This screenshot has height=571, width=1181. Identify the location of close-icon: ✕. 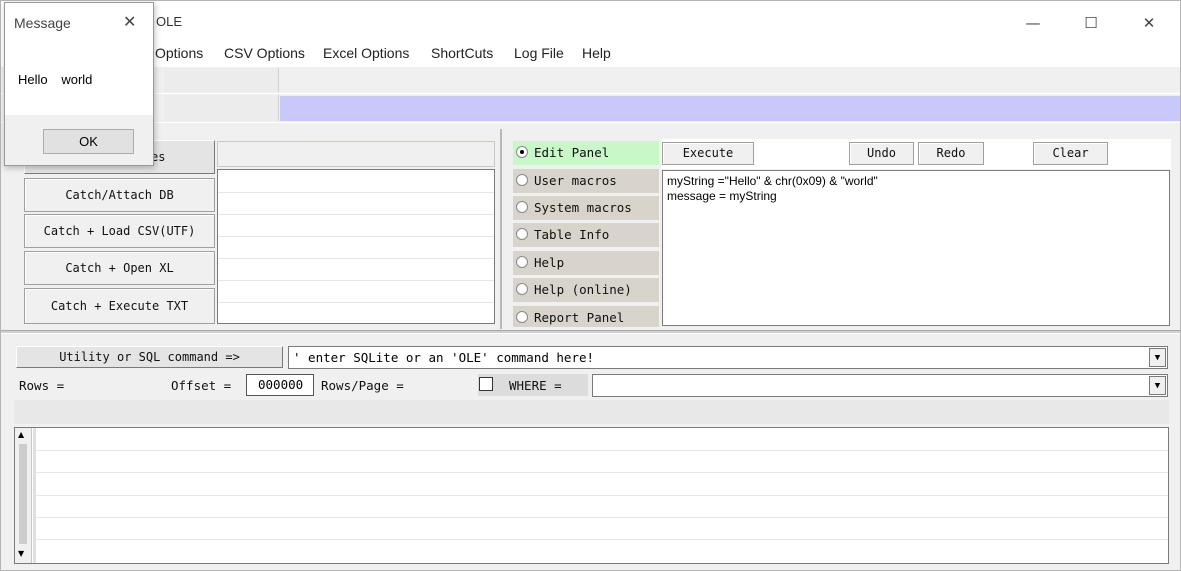
(1149, 23).